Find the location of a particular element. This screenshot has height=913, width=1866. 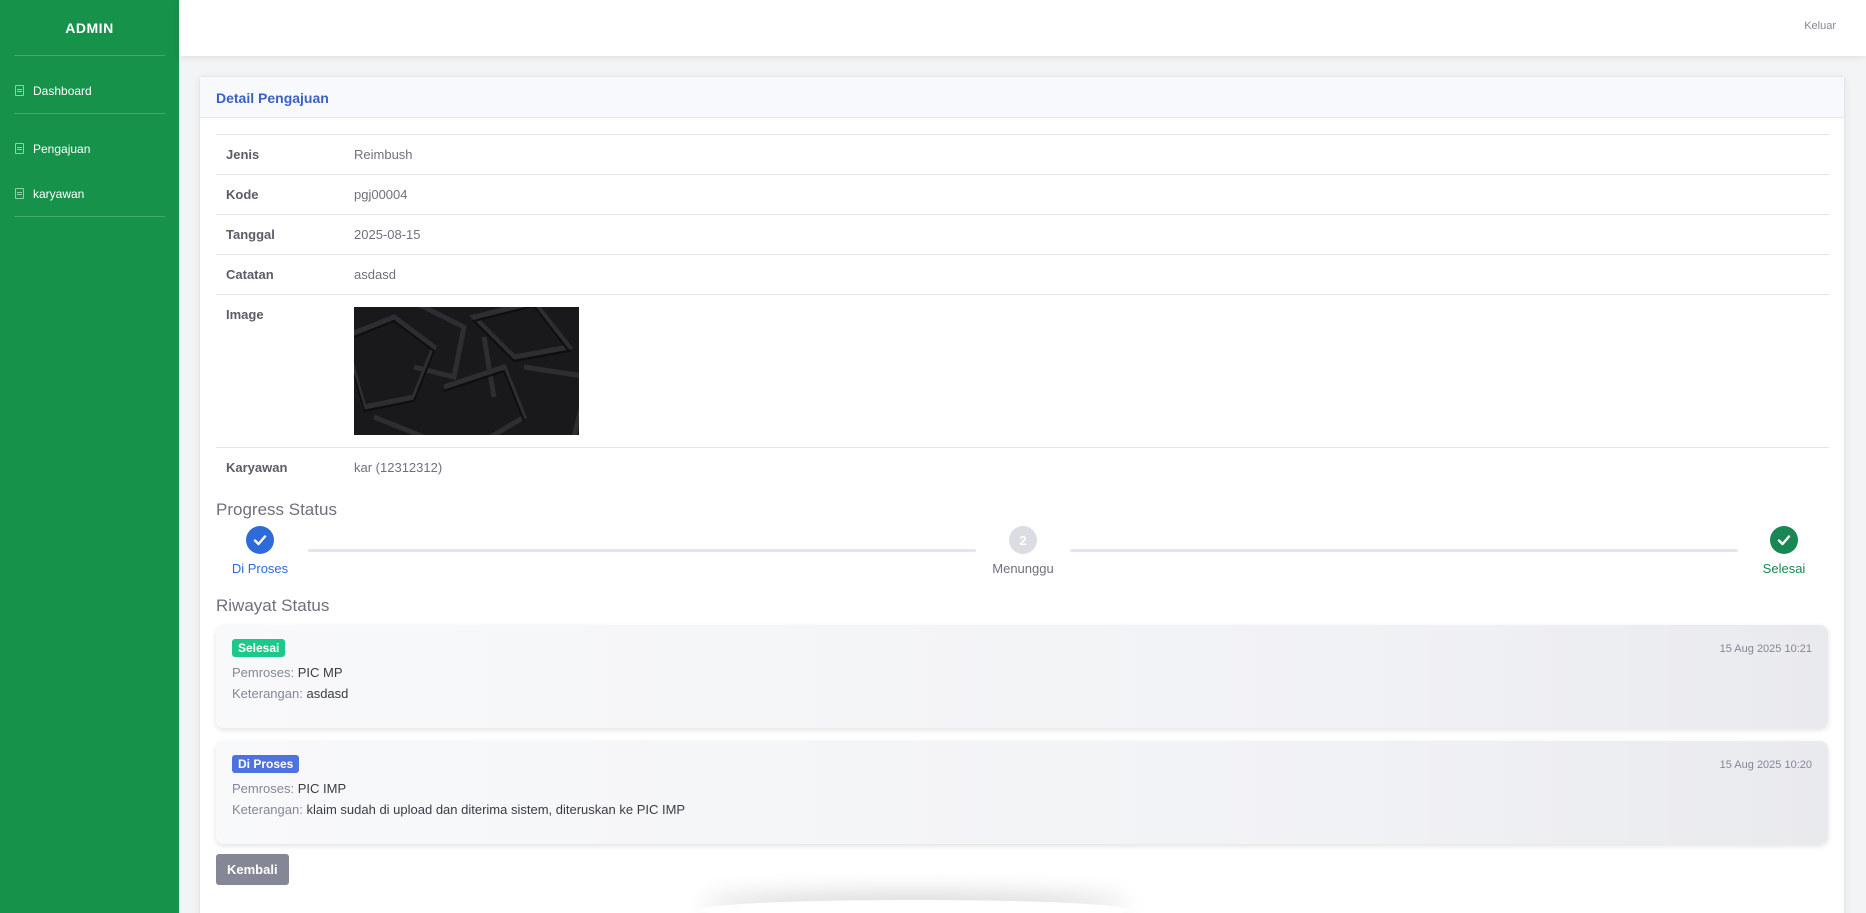

status-badge: Di Proses is located at coordinates (266, 764).